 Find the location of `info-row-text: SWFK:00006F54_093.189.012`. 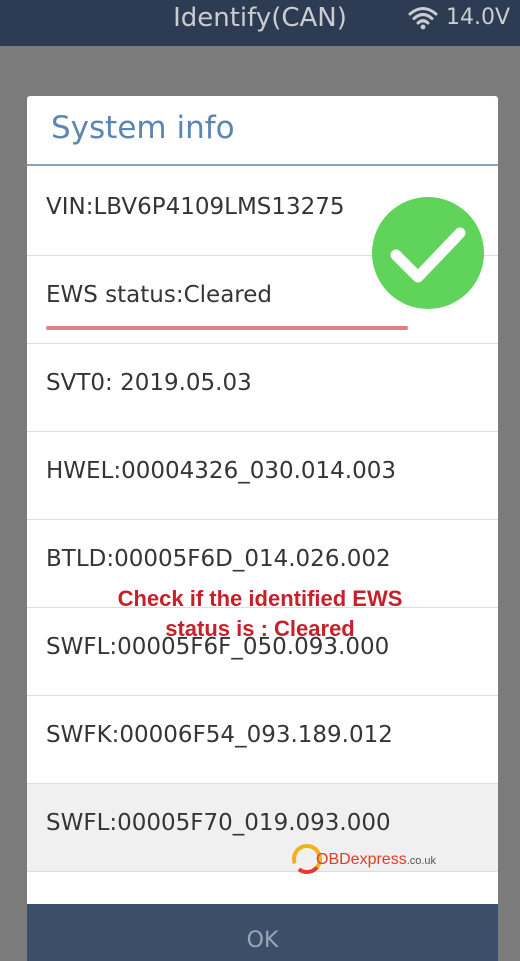

info-row-text: SWFK:00006F54_093.189.012 is located at coordinates (219, 735).